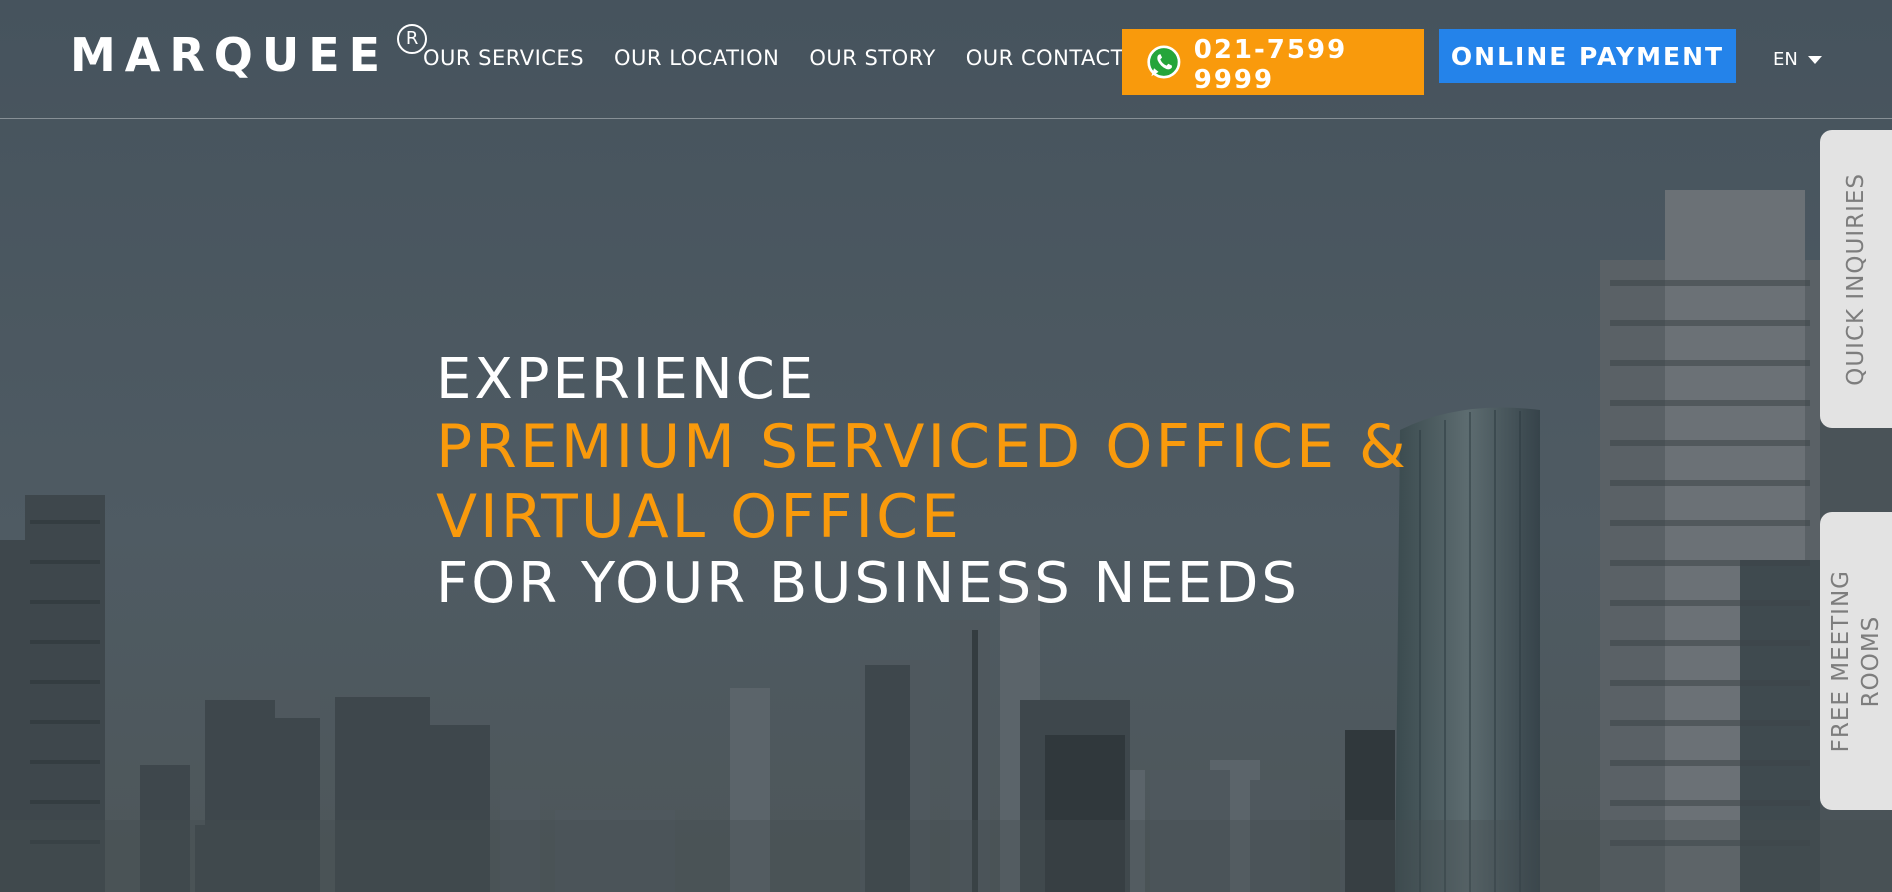 This screenshot has width=1892, height=892. Describe the element at coordinates (1587, 56) in the screenshot. I see `online-payment-button: Online Payment` at that location.